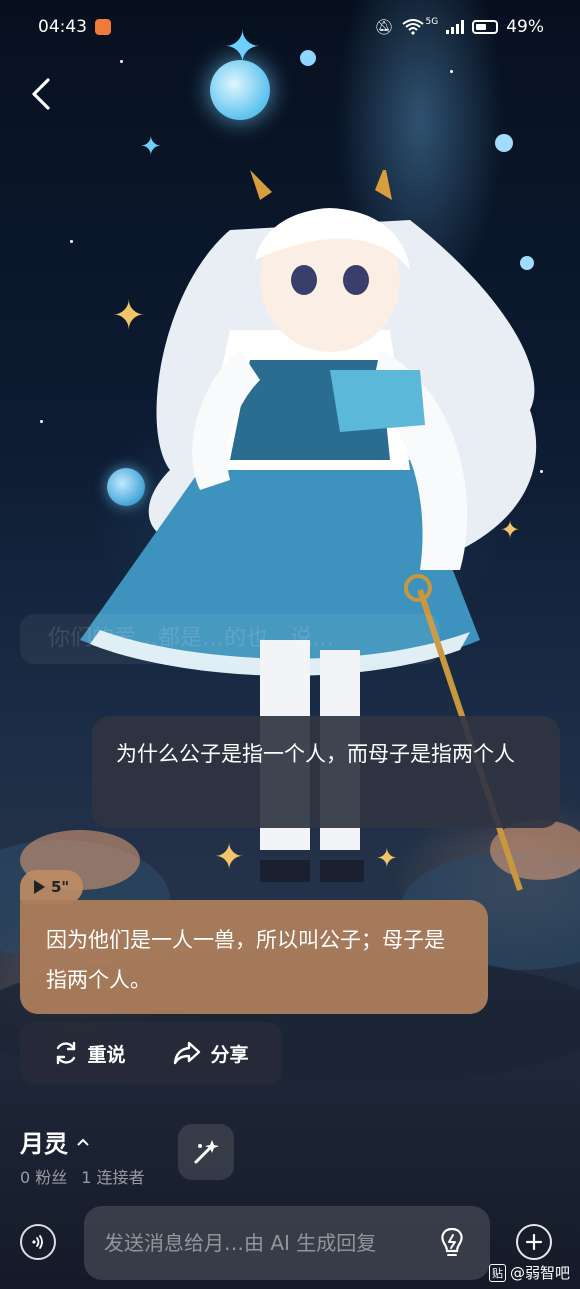 The image size is (580, 1289). I want to click on play-icon, so click(39, 887).